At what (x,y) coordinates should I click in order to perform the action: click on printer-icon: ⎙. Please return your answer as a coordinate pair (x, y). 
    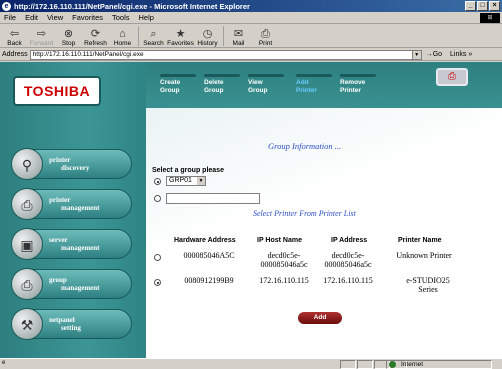
    Looking at the image, I should click on (27, 204).